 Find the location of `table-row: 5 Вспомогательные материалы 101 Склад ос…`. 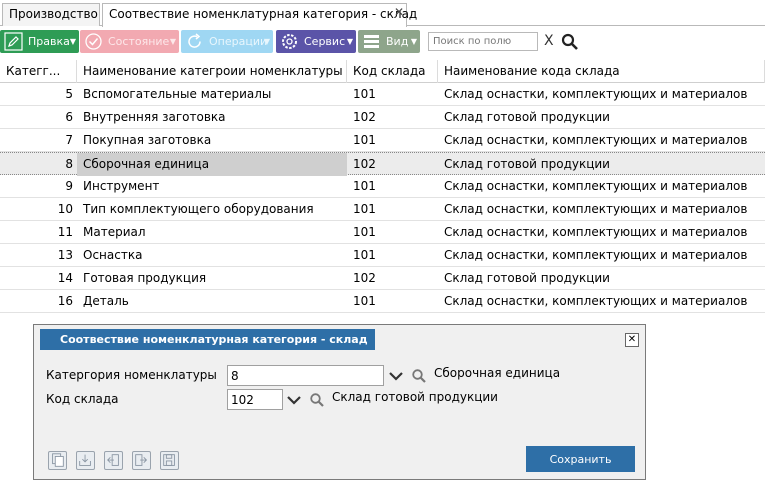

table-row: 5 Вспомогательные материалы 101 Склад ос… is located at coordinates (382, 94).